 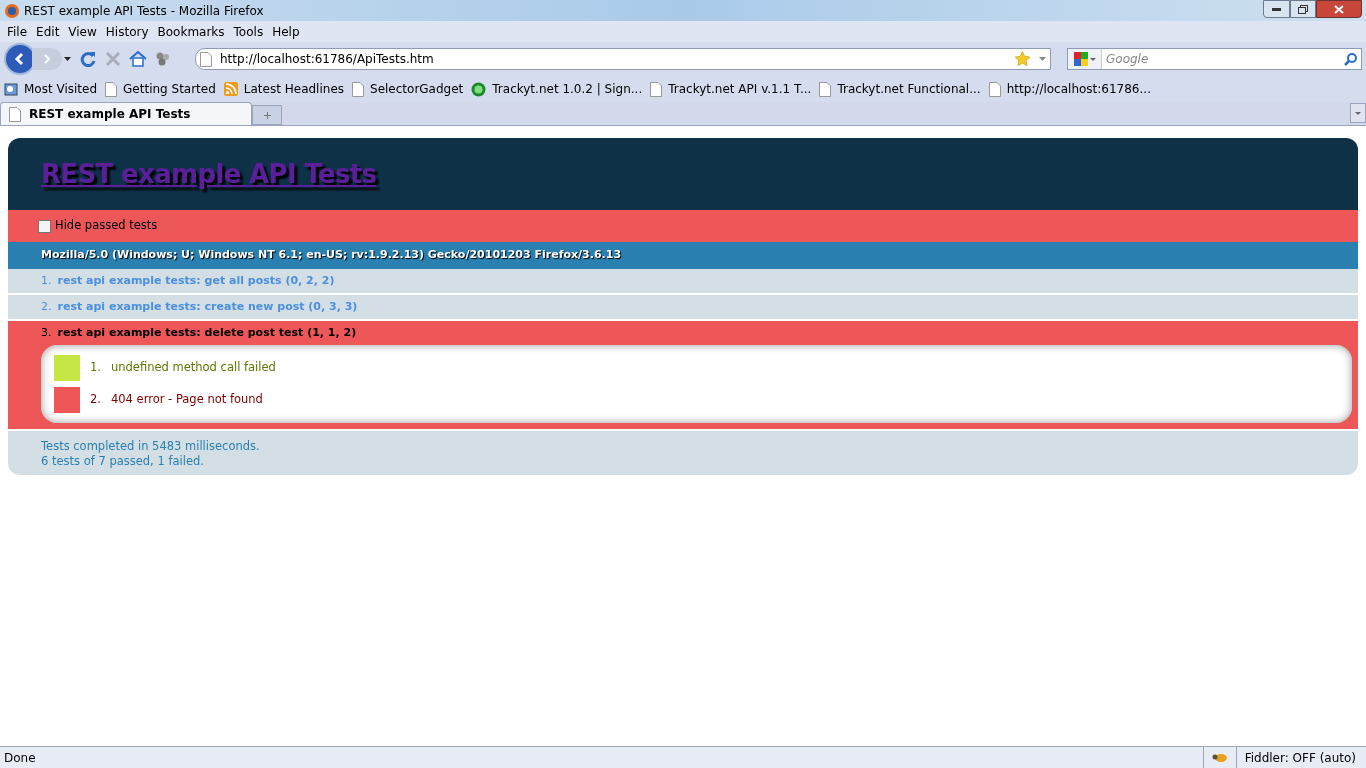 What do you see at coordinates (44, 226) in the screenshot?
I see `checkbox` at bounding box center [44, 226].